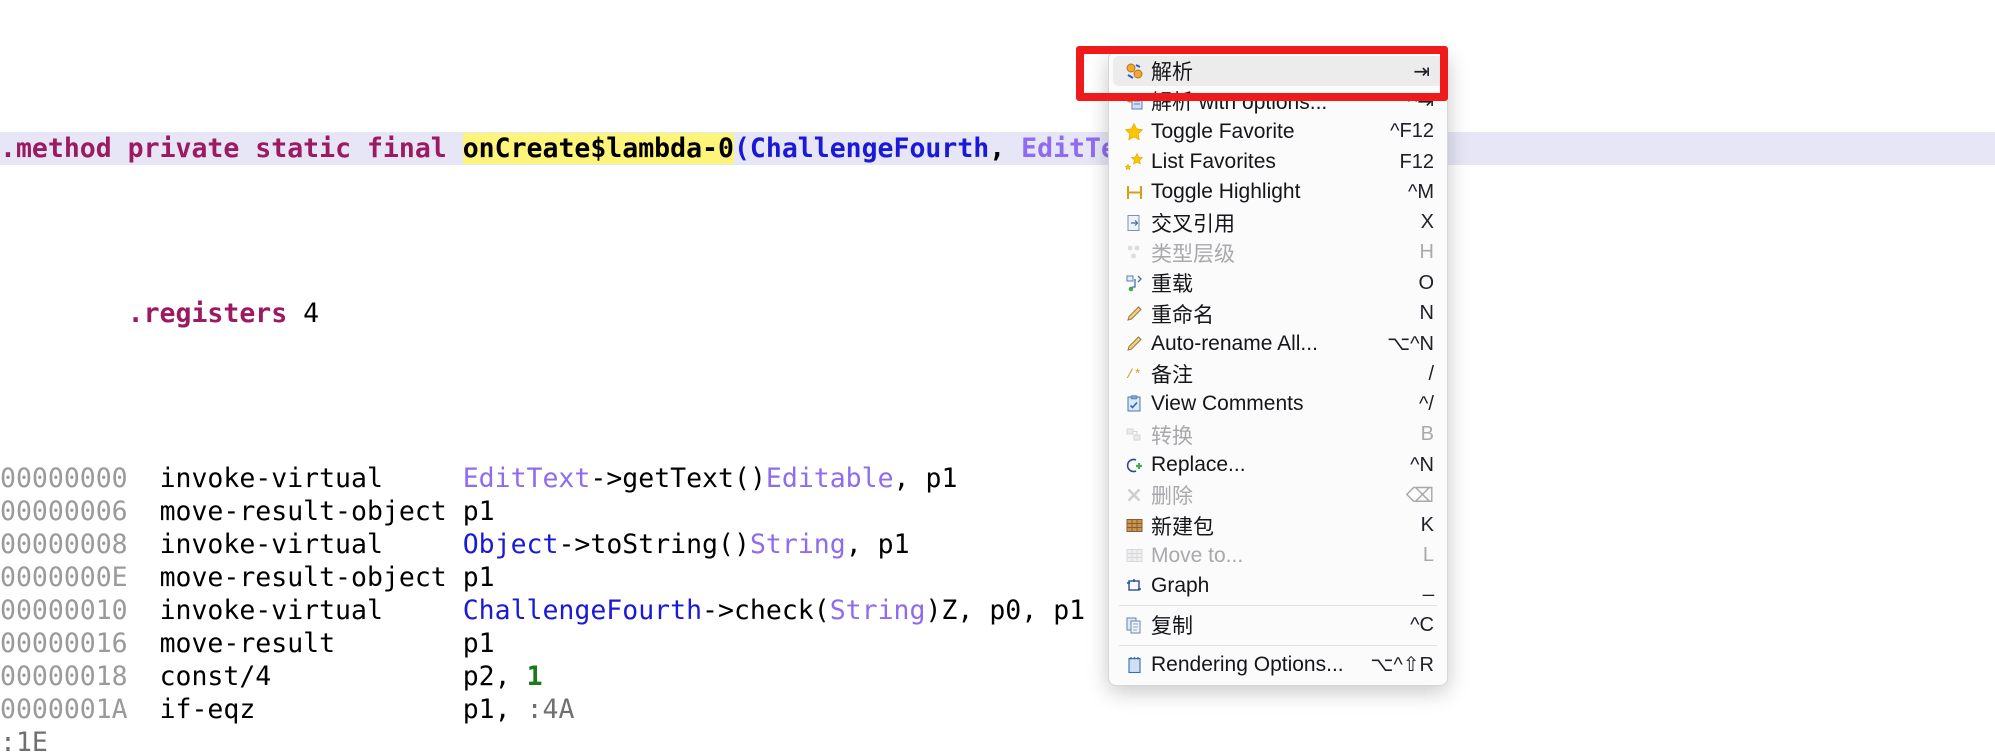  What do you see at coordinates (1402, 665) in the screenshot?
I see `menu-item-shortcut: ⌥^⇧R` at bounding box center [1402, 665].